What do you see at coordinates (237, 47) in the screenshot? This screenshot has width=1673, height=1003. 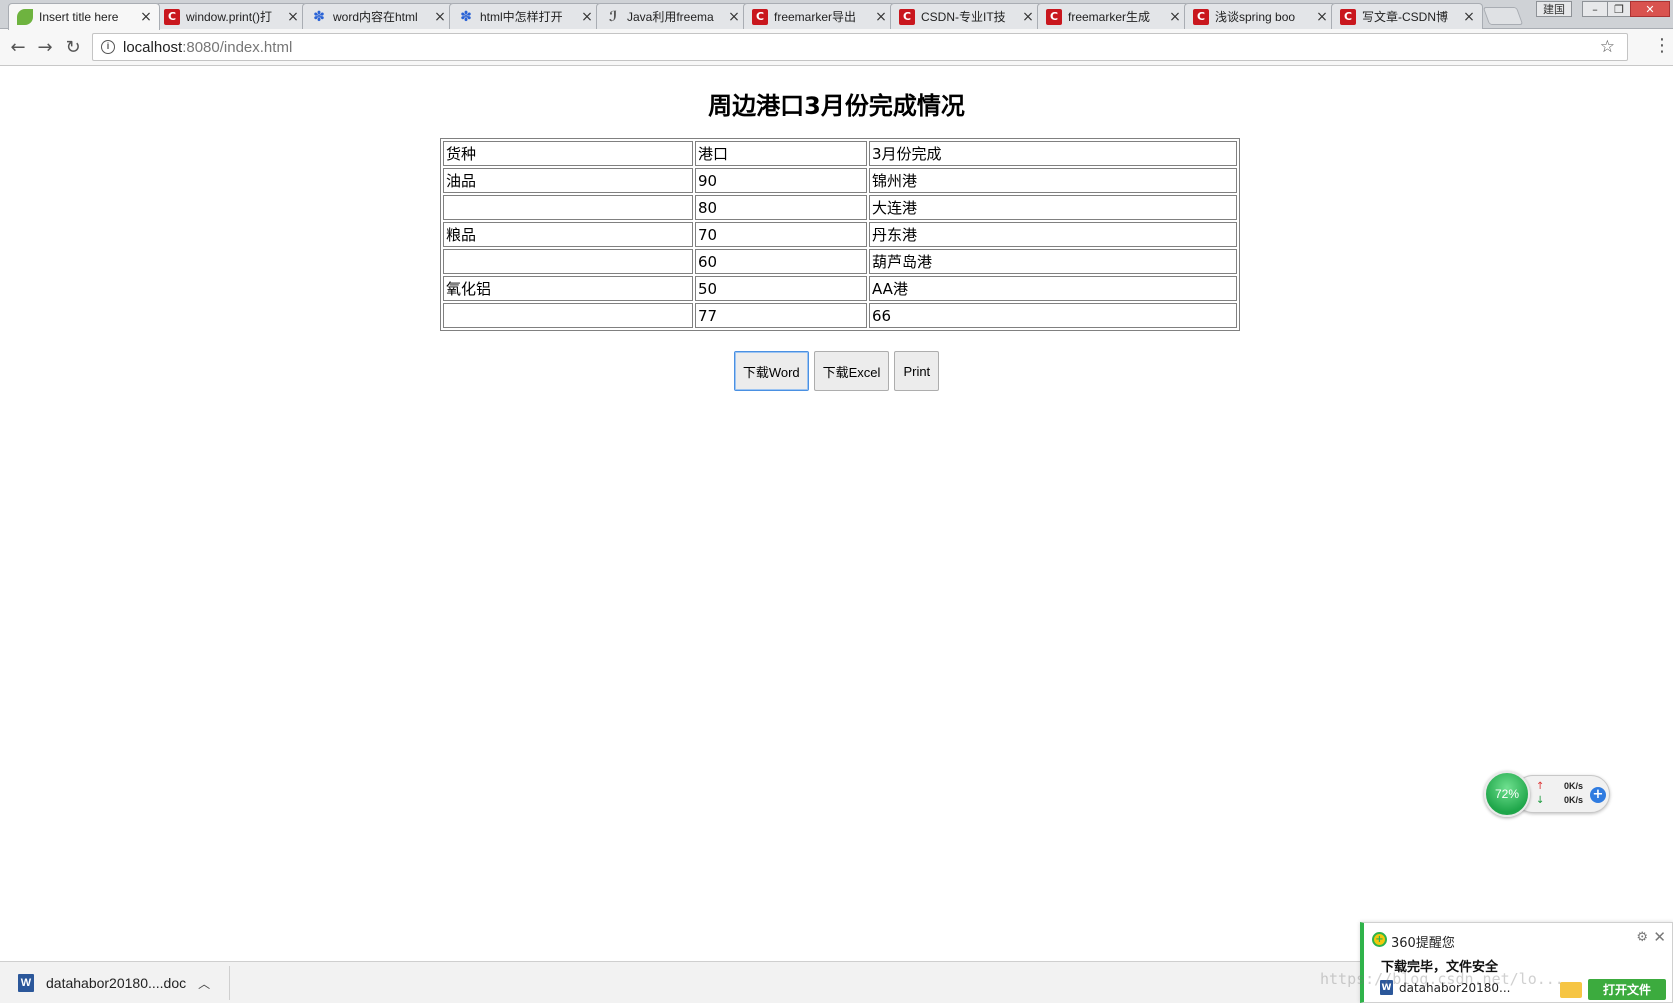 I see `url-path: :8080/index.html` at bounding box center [237, 47].